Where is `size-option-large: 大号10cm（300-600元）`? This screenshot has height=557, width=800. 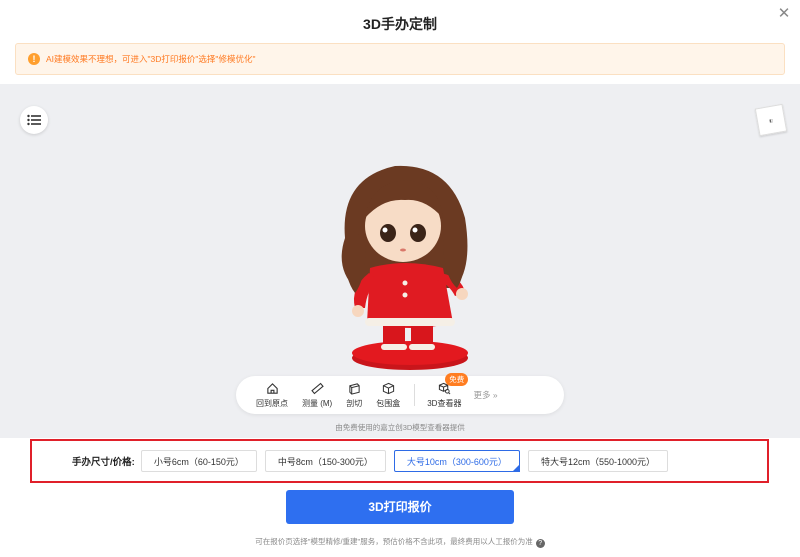
size-option-large: 大号10cm（300-600元） is located at coordinates (456, 461).